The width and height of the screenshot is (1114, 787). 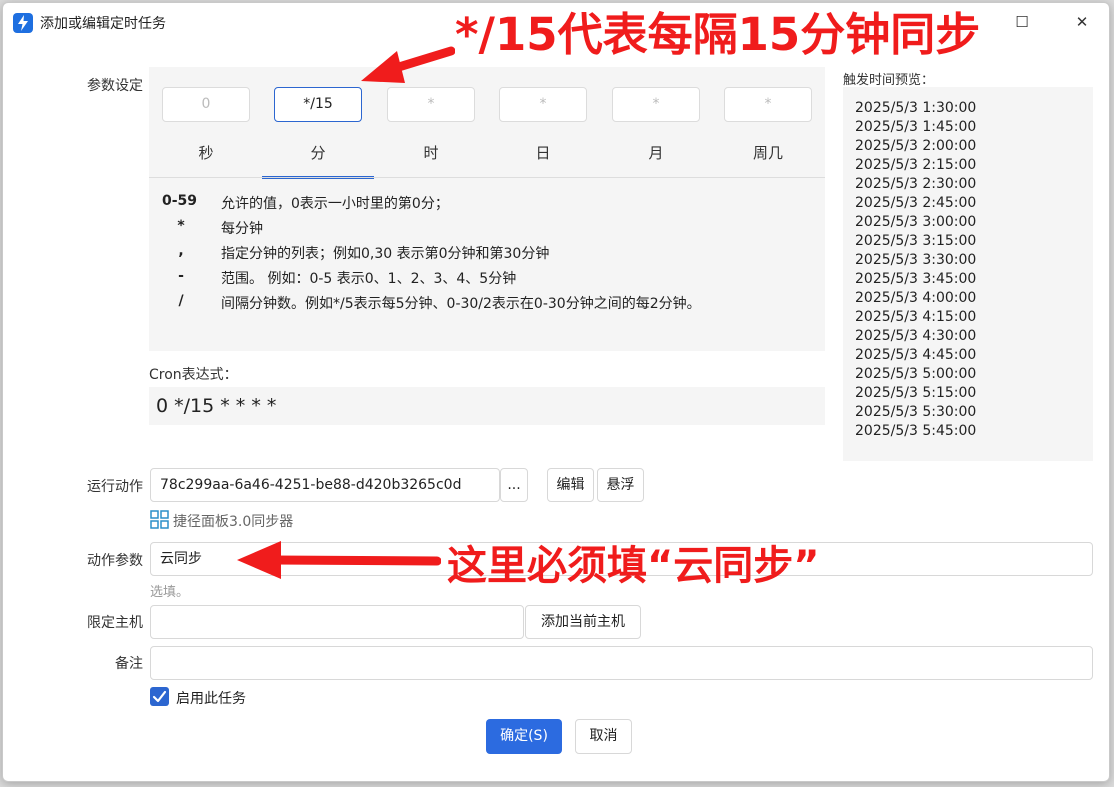 I want to click on action-params-hint: 选填。, so click(x=170, y=592).